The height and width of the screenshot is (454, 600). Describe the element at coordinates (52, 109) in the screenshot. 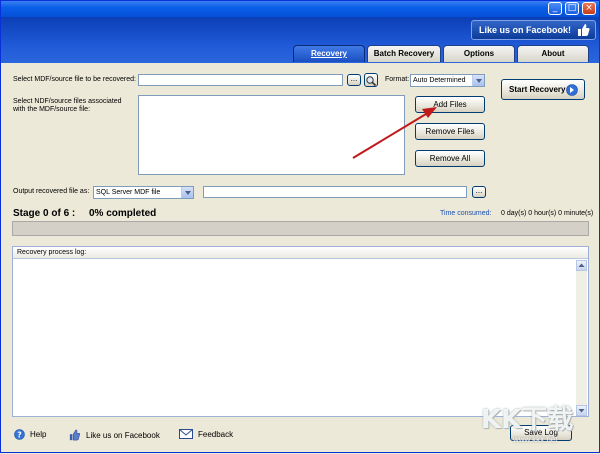

I see `assoc-files-label-line2: with the MDF/source file:` at that location.